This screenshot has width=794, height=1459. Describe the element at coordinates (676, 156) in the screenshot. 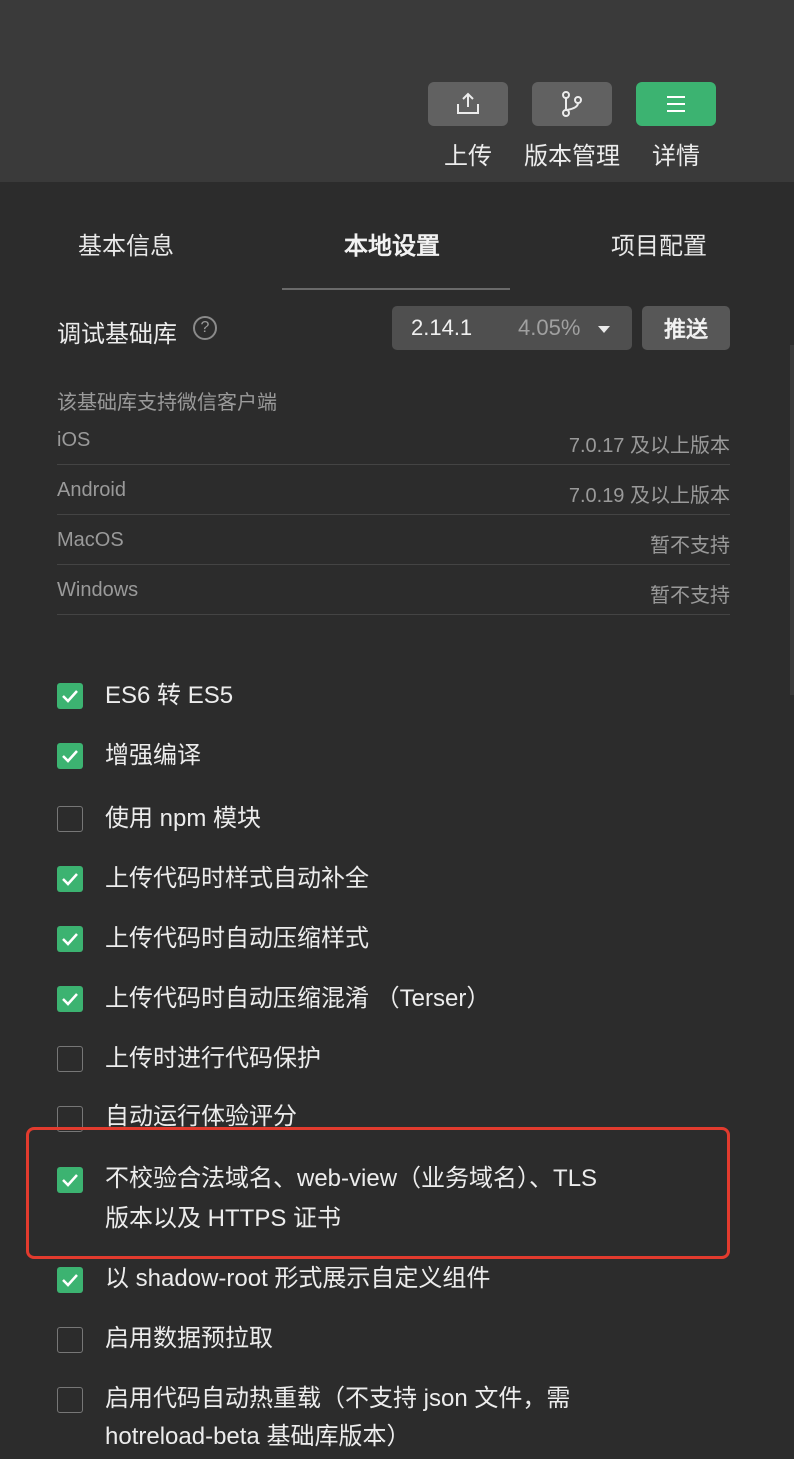

I see `details-label: 详情` at that location.